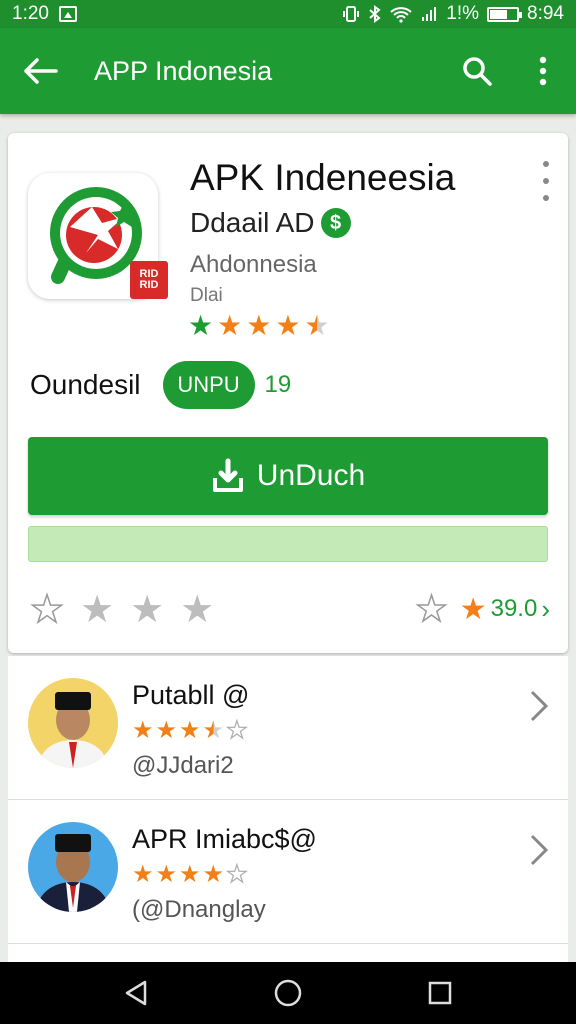 The image size is (576, 1024). Describe the element at coordinates (85, 384) in the screenshot. I see `size-label: Oundesil` at that location.